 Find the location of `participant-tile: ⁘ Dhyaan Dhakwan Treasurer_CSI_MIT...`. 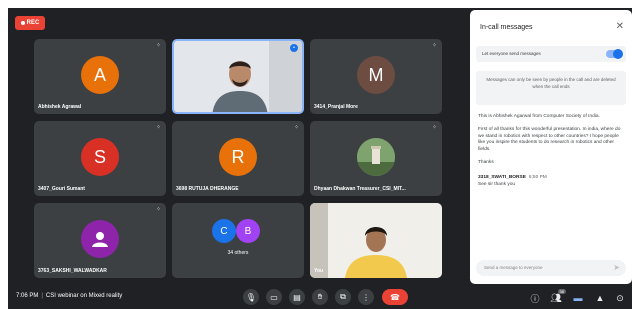

participant-tile: ⁘ Dhyaan Dhakwan Treasurer_CSI_MIT... is located at coordinates (376, 158).